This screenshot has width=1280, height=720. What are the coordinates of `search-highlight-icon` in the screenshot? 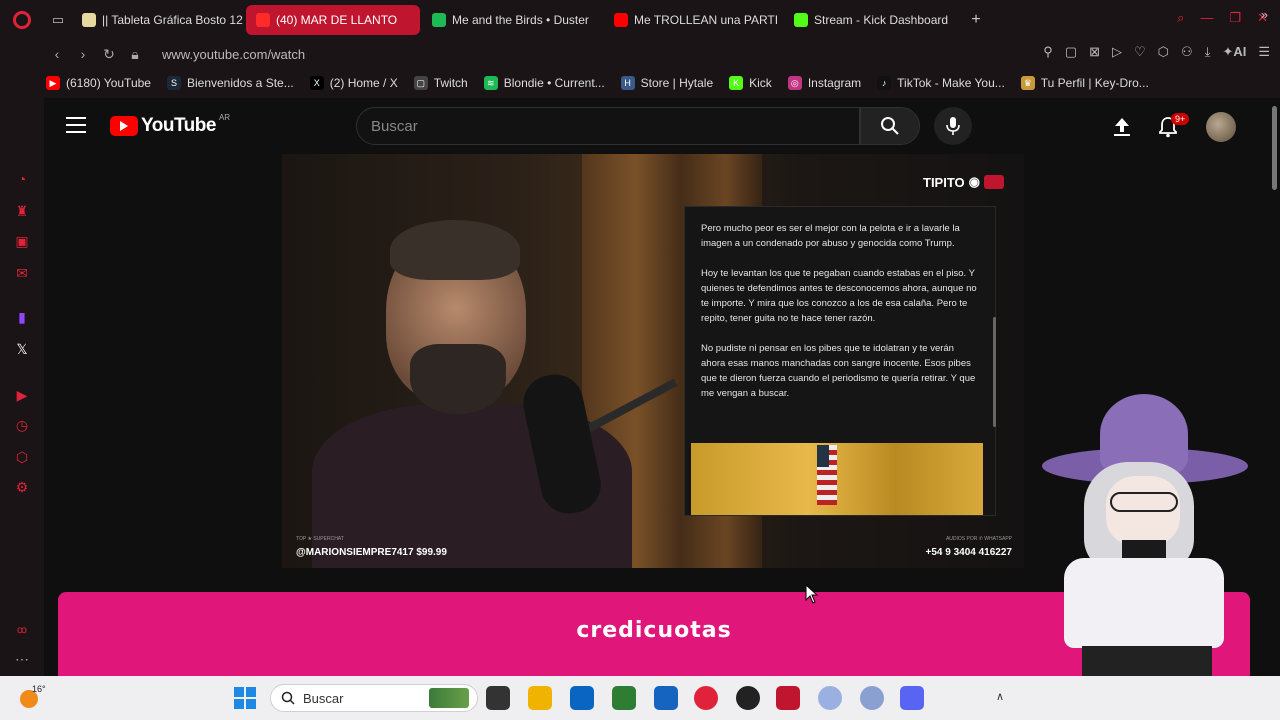 It's located at (449, 698).